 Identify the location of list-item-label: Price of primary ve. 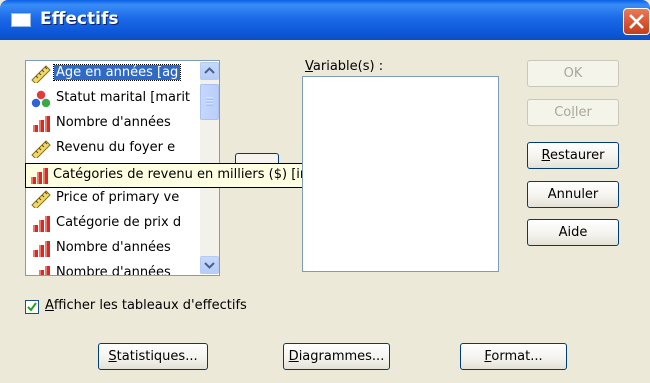
(118, 197).